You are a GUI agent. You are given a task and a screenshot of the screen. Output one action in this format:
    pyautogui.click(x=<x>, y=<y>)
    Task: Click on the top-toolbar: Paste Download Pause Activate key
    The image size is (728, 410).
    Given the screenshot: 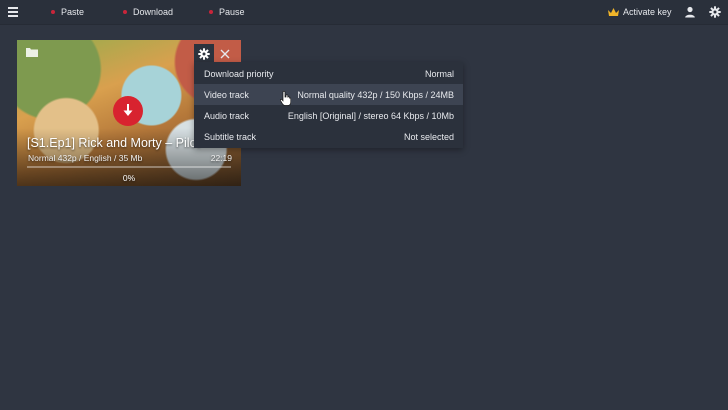 What is the action you would take?
    pyautogui.click(x=364, y=12)
    